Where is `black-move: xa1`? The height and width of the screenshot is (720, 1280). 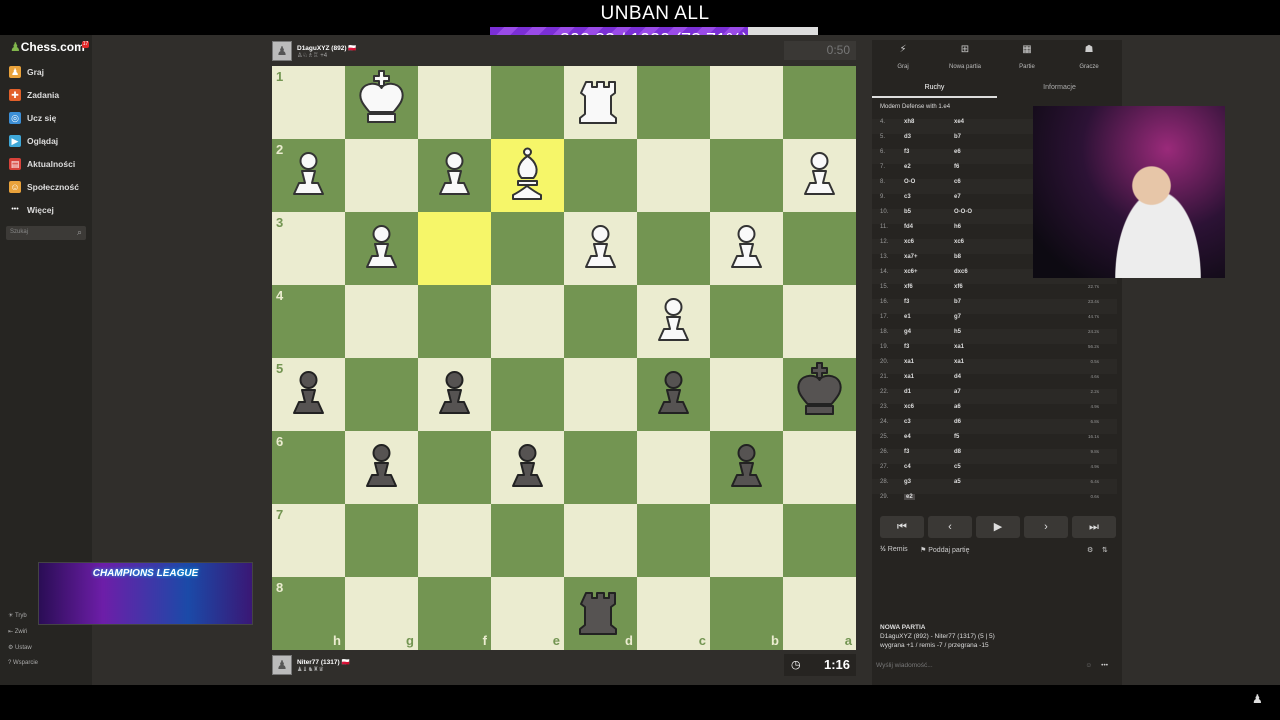 black-move: xa1 is located at coordinates (959, 347).